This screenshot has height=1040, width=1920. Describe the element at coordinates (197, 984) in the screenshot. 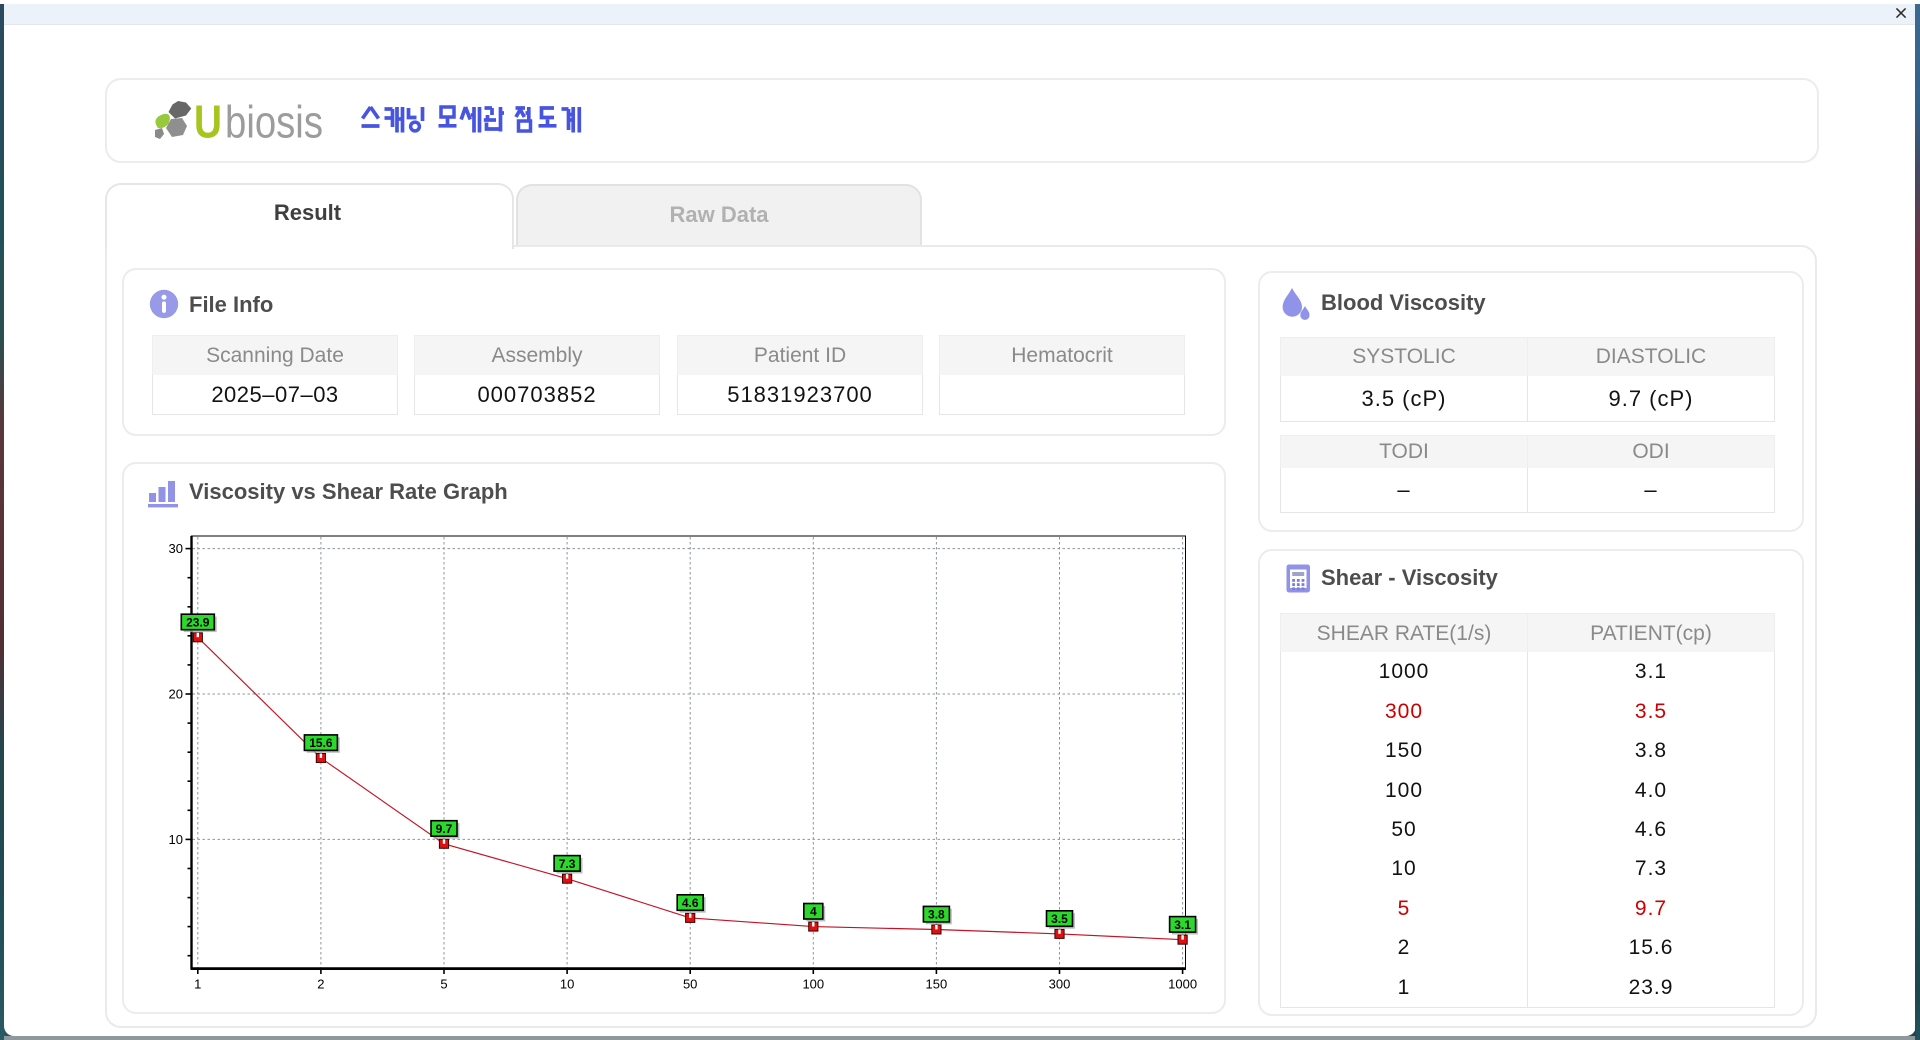

I see `svg-text: 1` at that location.